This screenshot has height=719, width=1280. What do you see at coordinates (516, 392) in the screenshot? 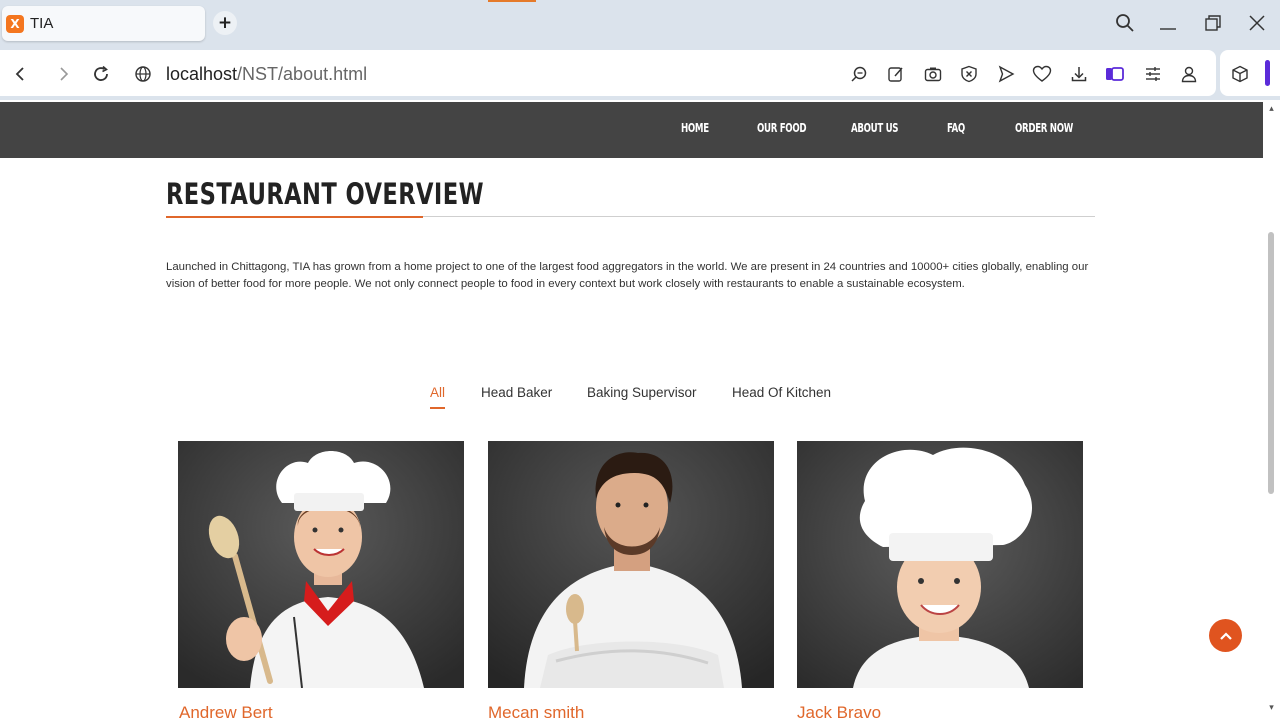
I see `filter-head-baker: Head Baker` at bounding box center [516, 392].